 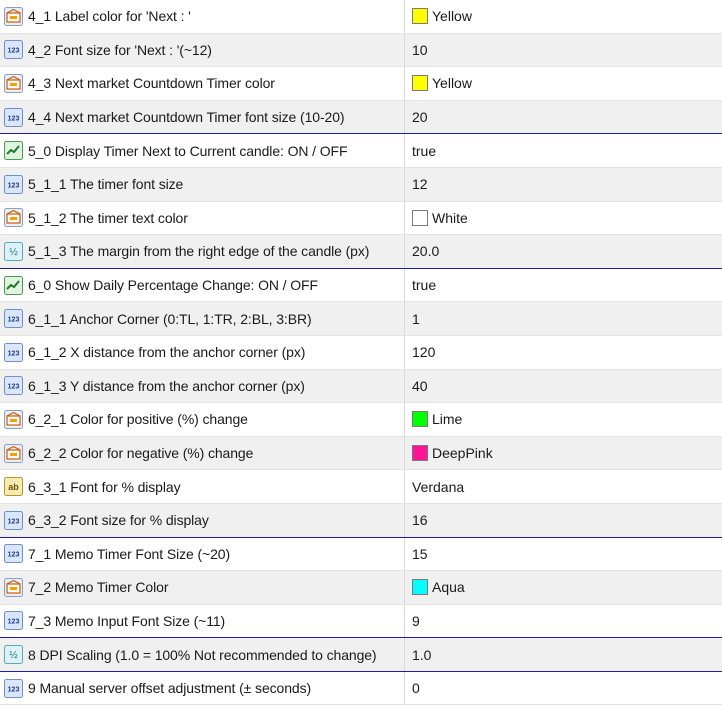 I want to click on input-value: 0, so click(x=416, y=688).